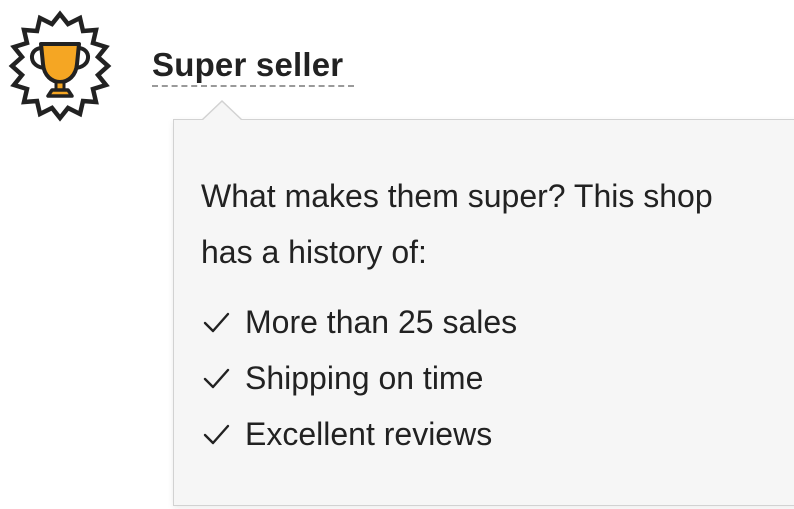 The width and height of the screenshot is (794, 509). I want to click on criteria-item-shipping: Shipping on time, so click(359, 378).